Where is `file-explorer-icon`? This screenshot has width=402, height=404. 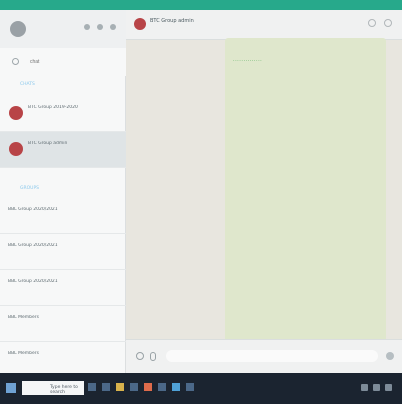
file-explorer-icon is located at coordinates (120, 387).